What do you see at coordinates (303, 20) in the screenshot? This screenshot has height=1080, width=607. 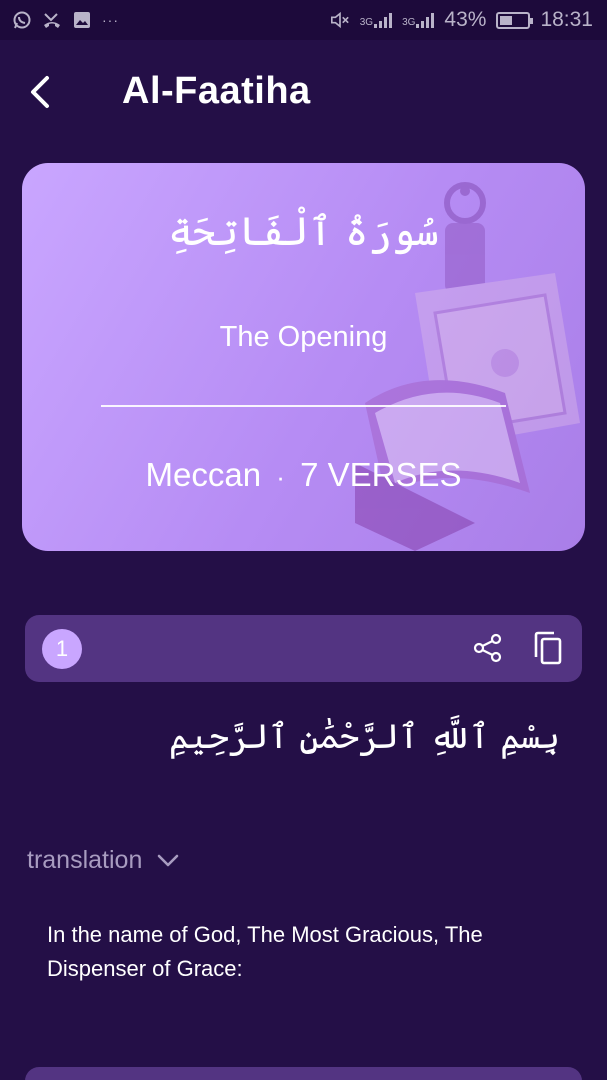 I see `status-bar: ··· 3G 3G 43% 18:31` at bounding box center [303, 20].